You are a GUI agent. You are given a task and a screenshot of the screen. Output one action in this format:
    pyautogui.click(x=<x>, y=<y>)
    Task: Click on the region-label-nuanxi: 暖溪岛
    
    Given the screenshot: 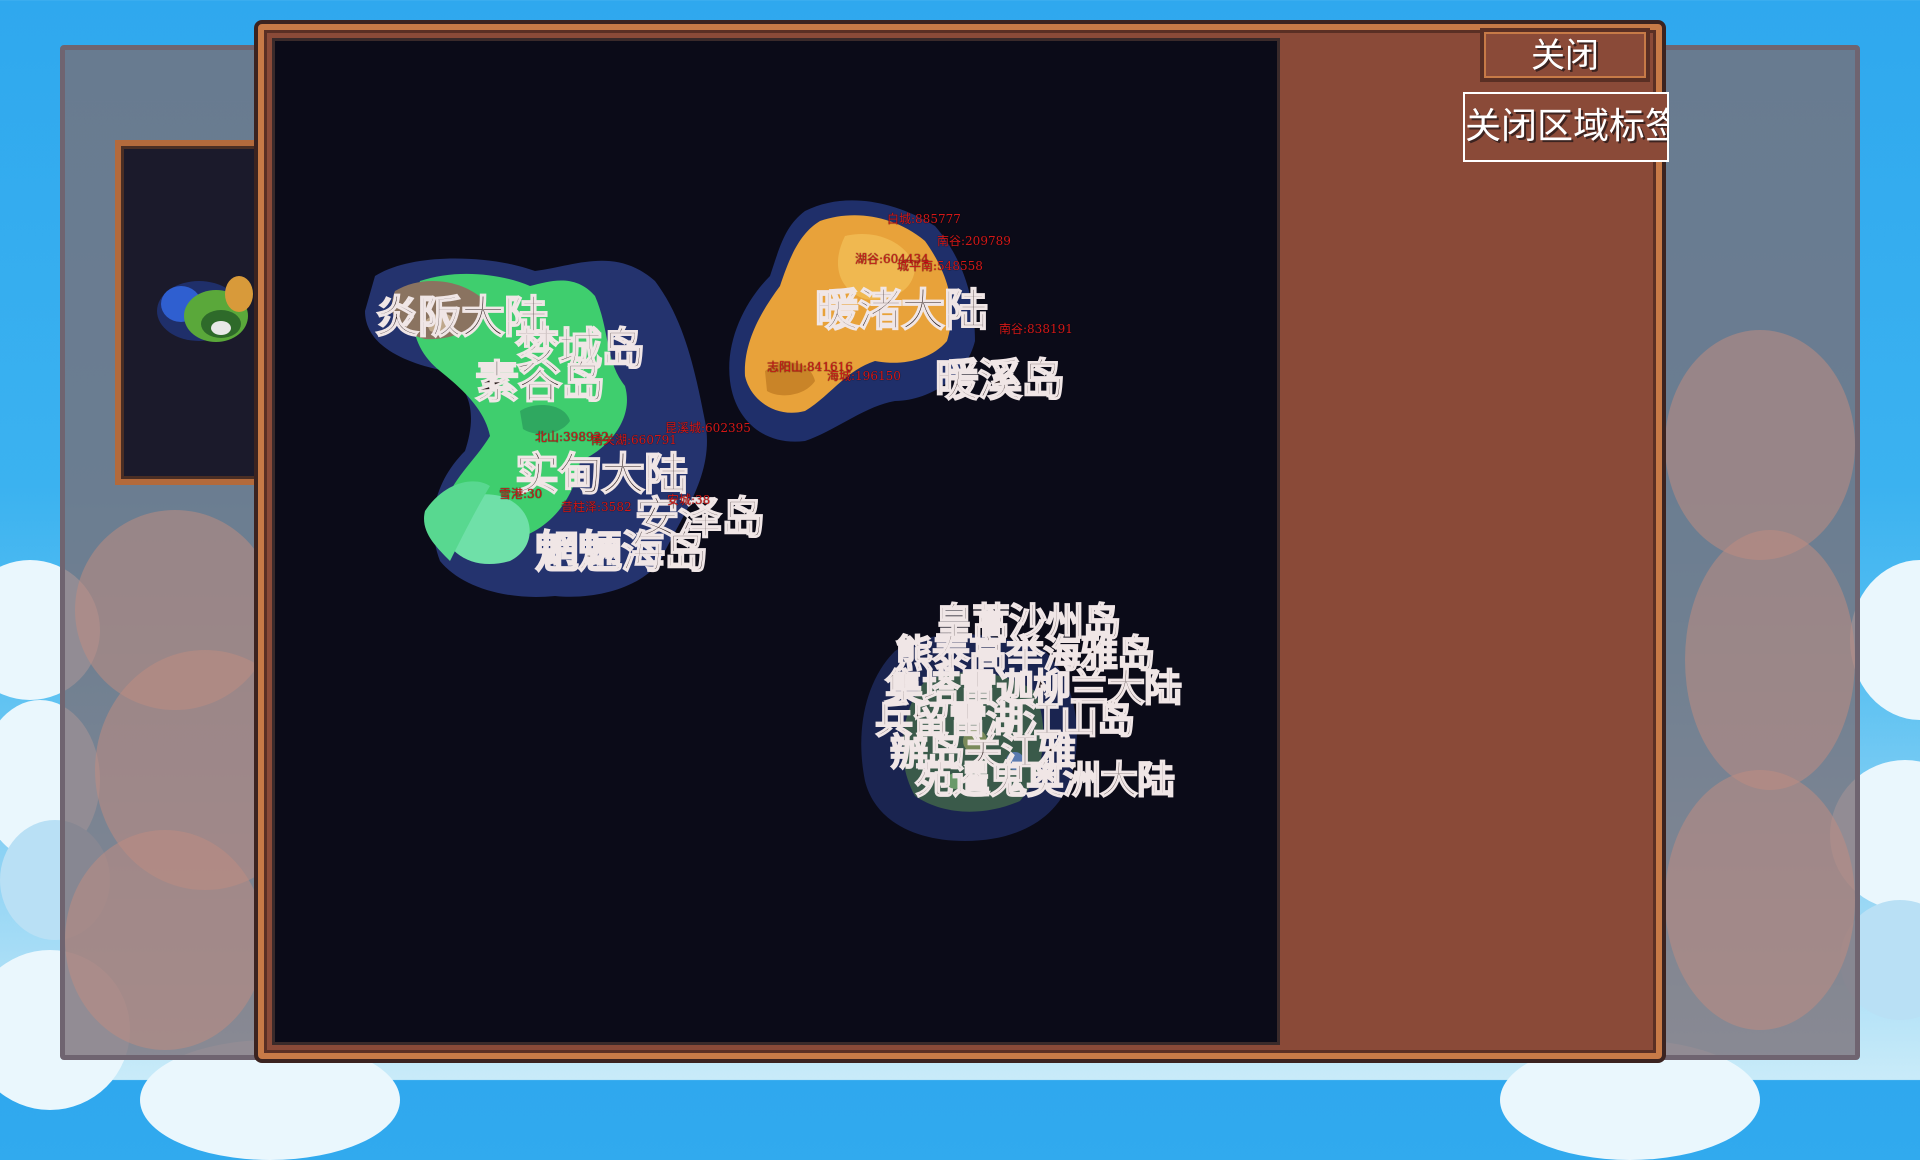 What is the action you would take?
    pyautogui.click(x=1000, y=381)
    